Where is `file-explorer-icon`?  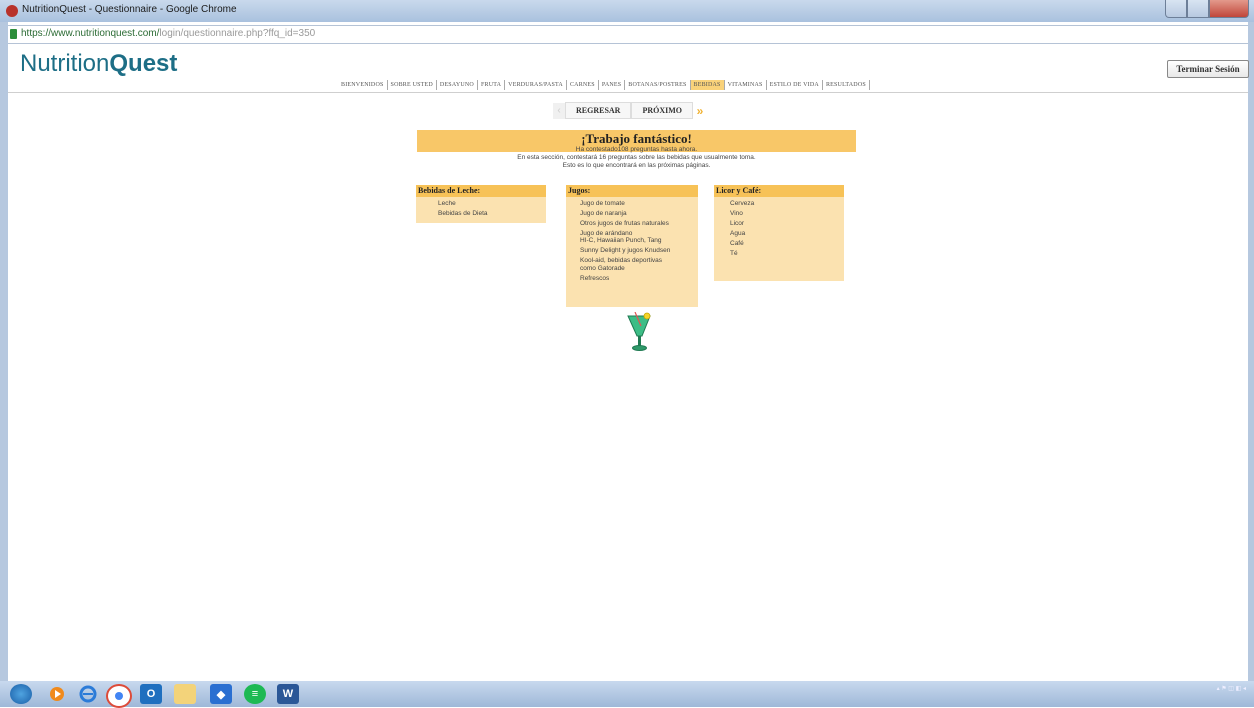 file-explorer-icon is located at coordinates (185, 694).